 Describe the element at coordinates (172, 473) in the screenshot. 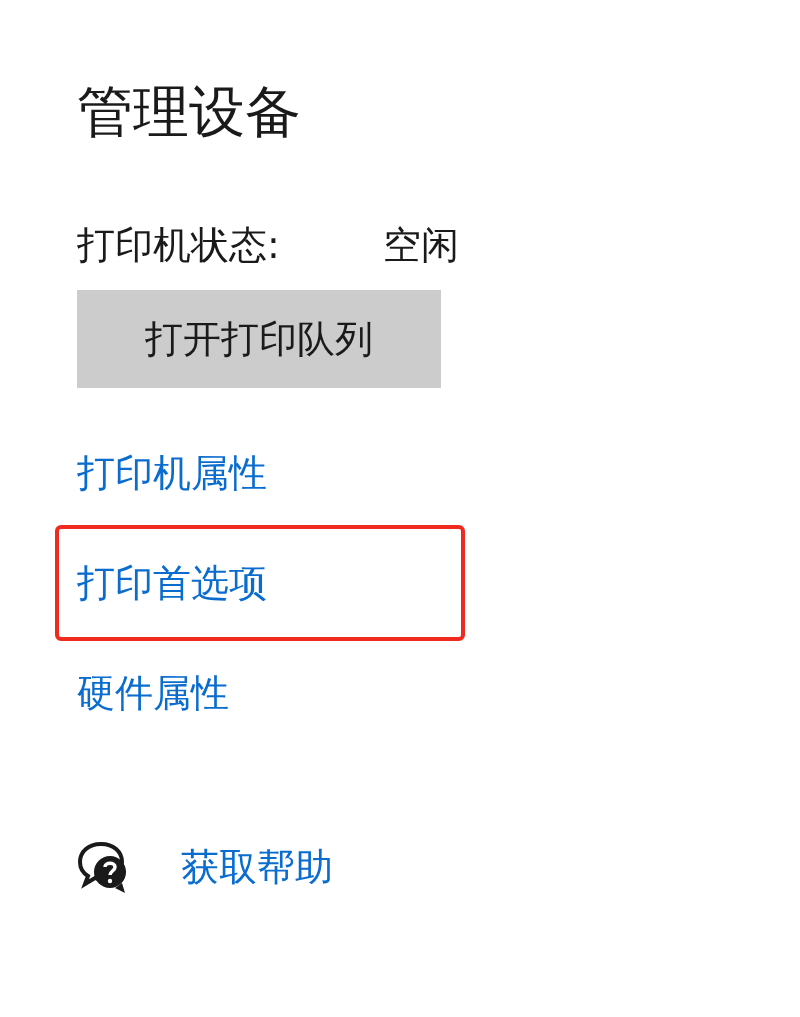

I see `settings-link: 打印机属性` at that location.